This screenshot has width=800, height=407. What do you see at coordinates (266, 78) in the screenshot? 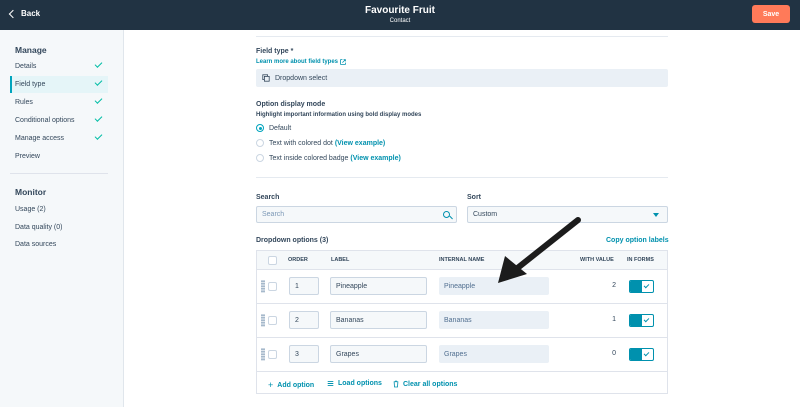
I see `dropdown-select-icon` at bounding box center [266, 78].